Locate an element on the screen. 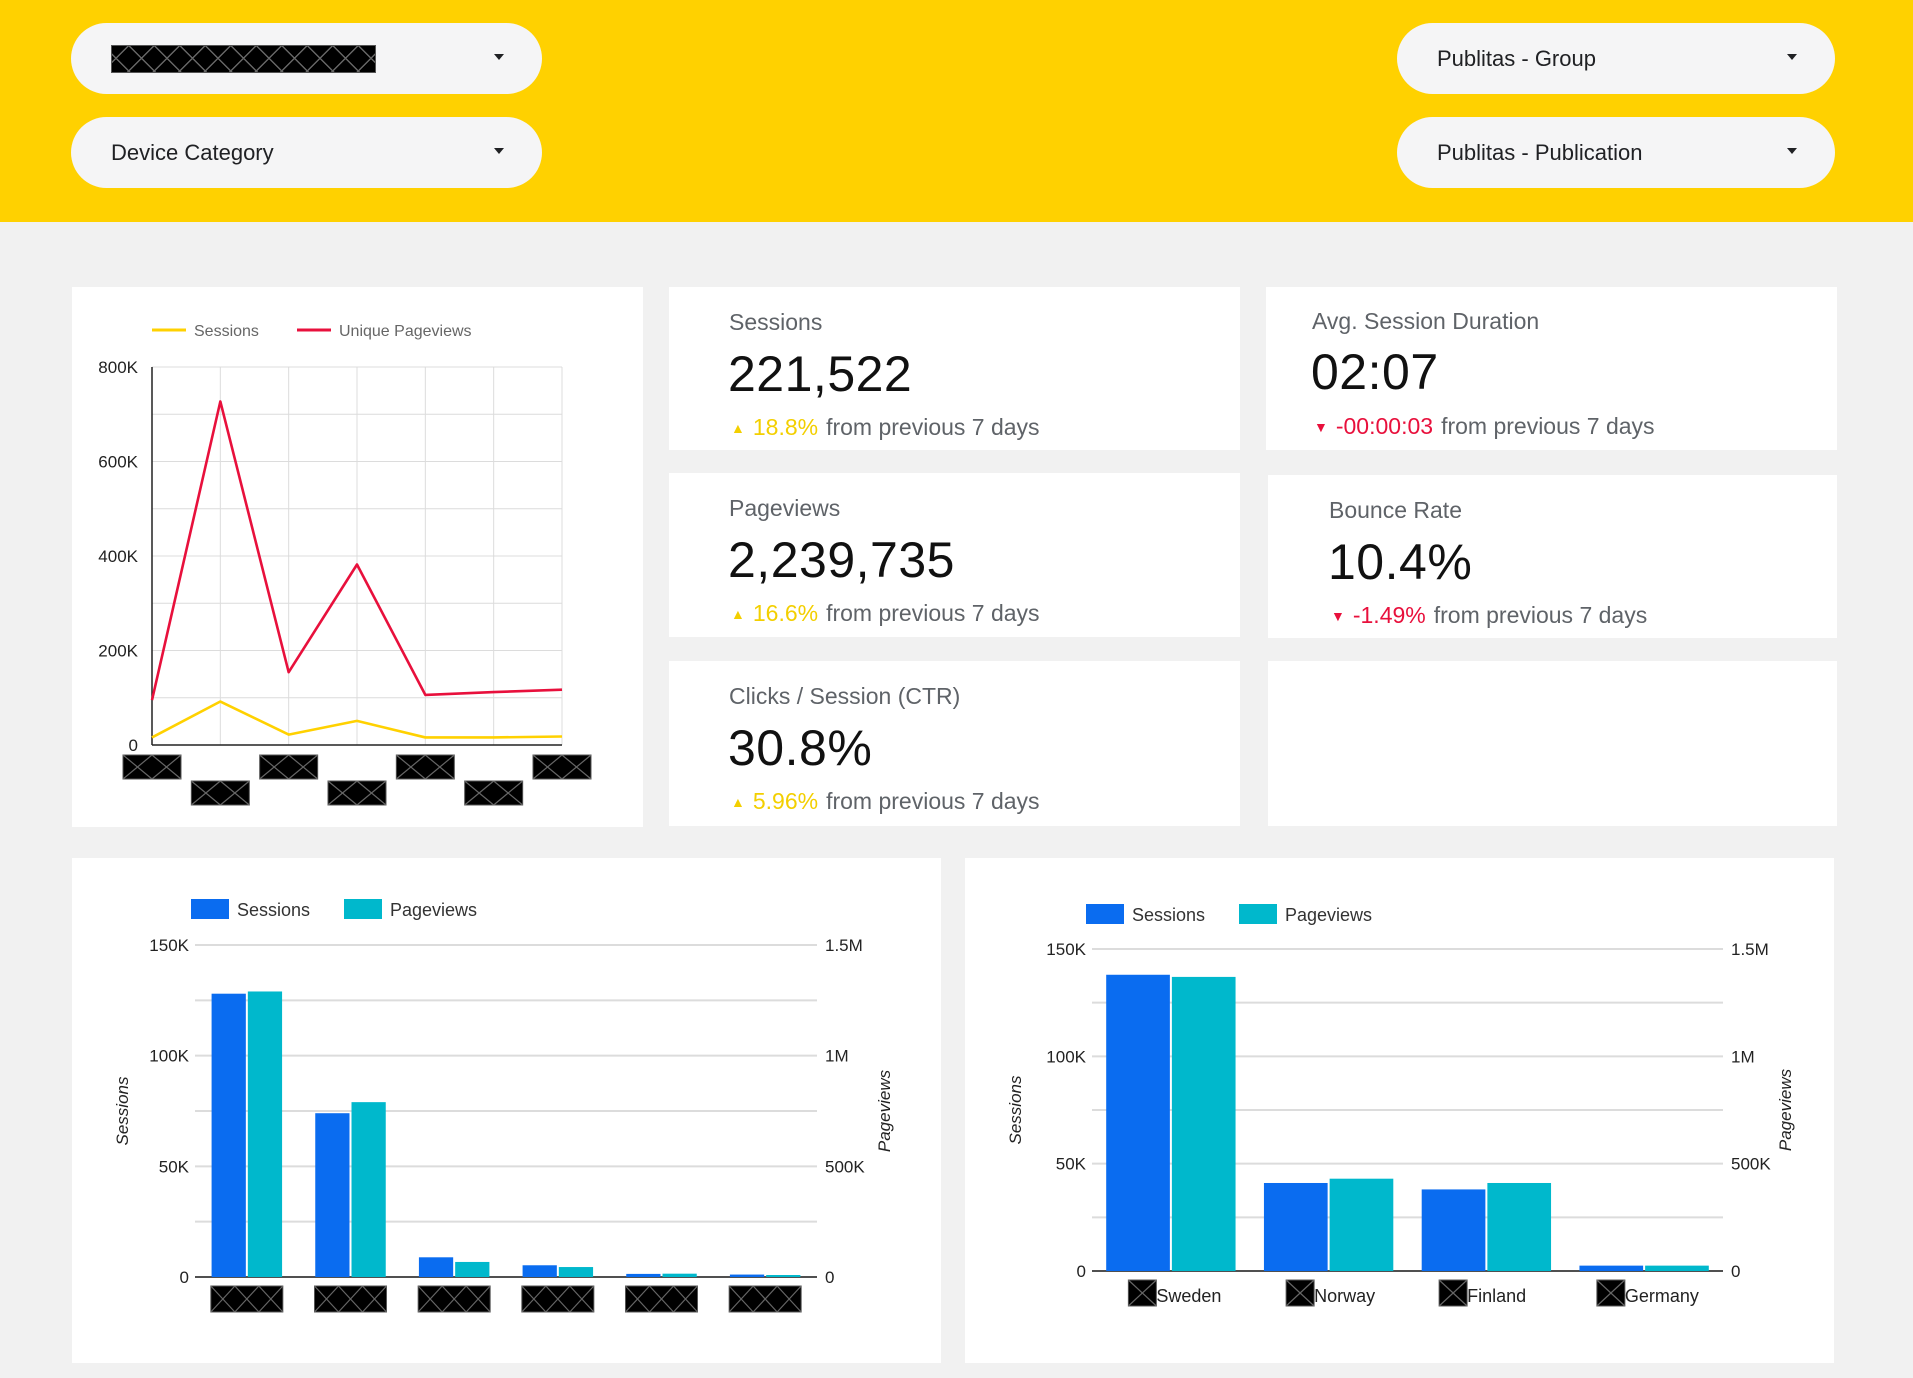  kpi-delta: ▼ -00:00:03 from previous 7 days is located at coordinates (1484, 426).